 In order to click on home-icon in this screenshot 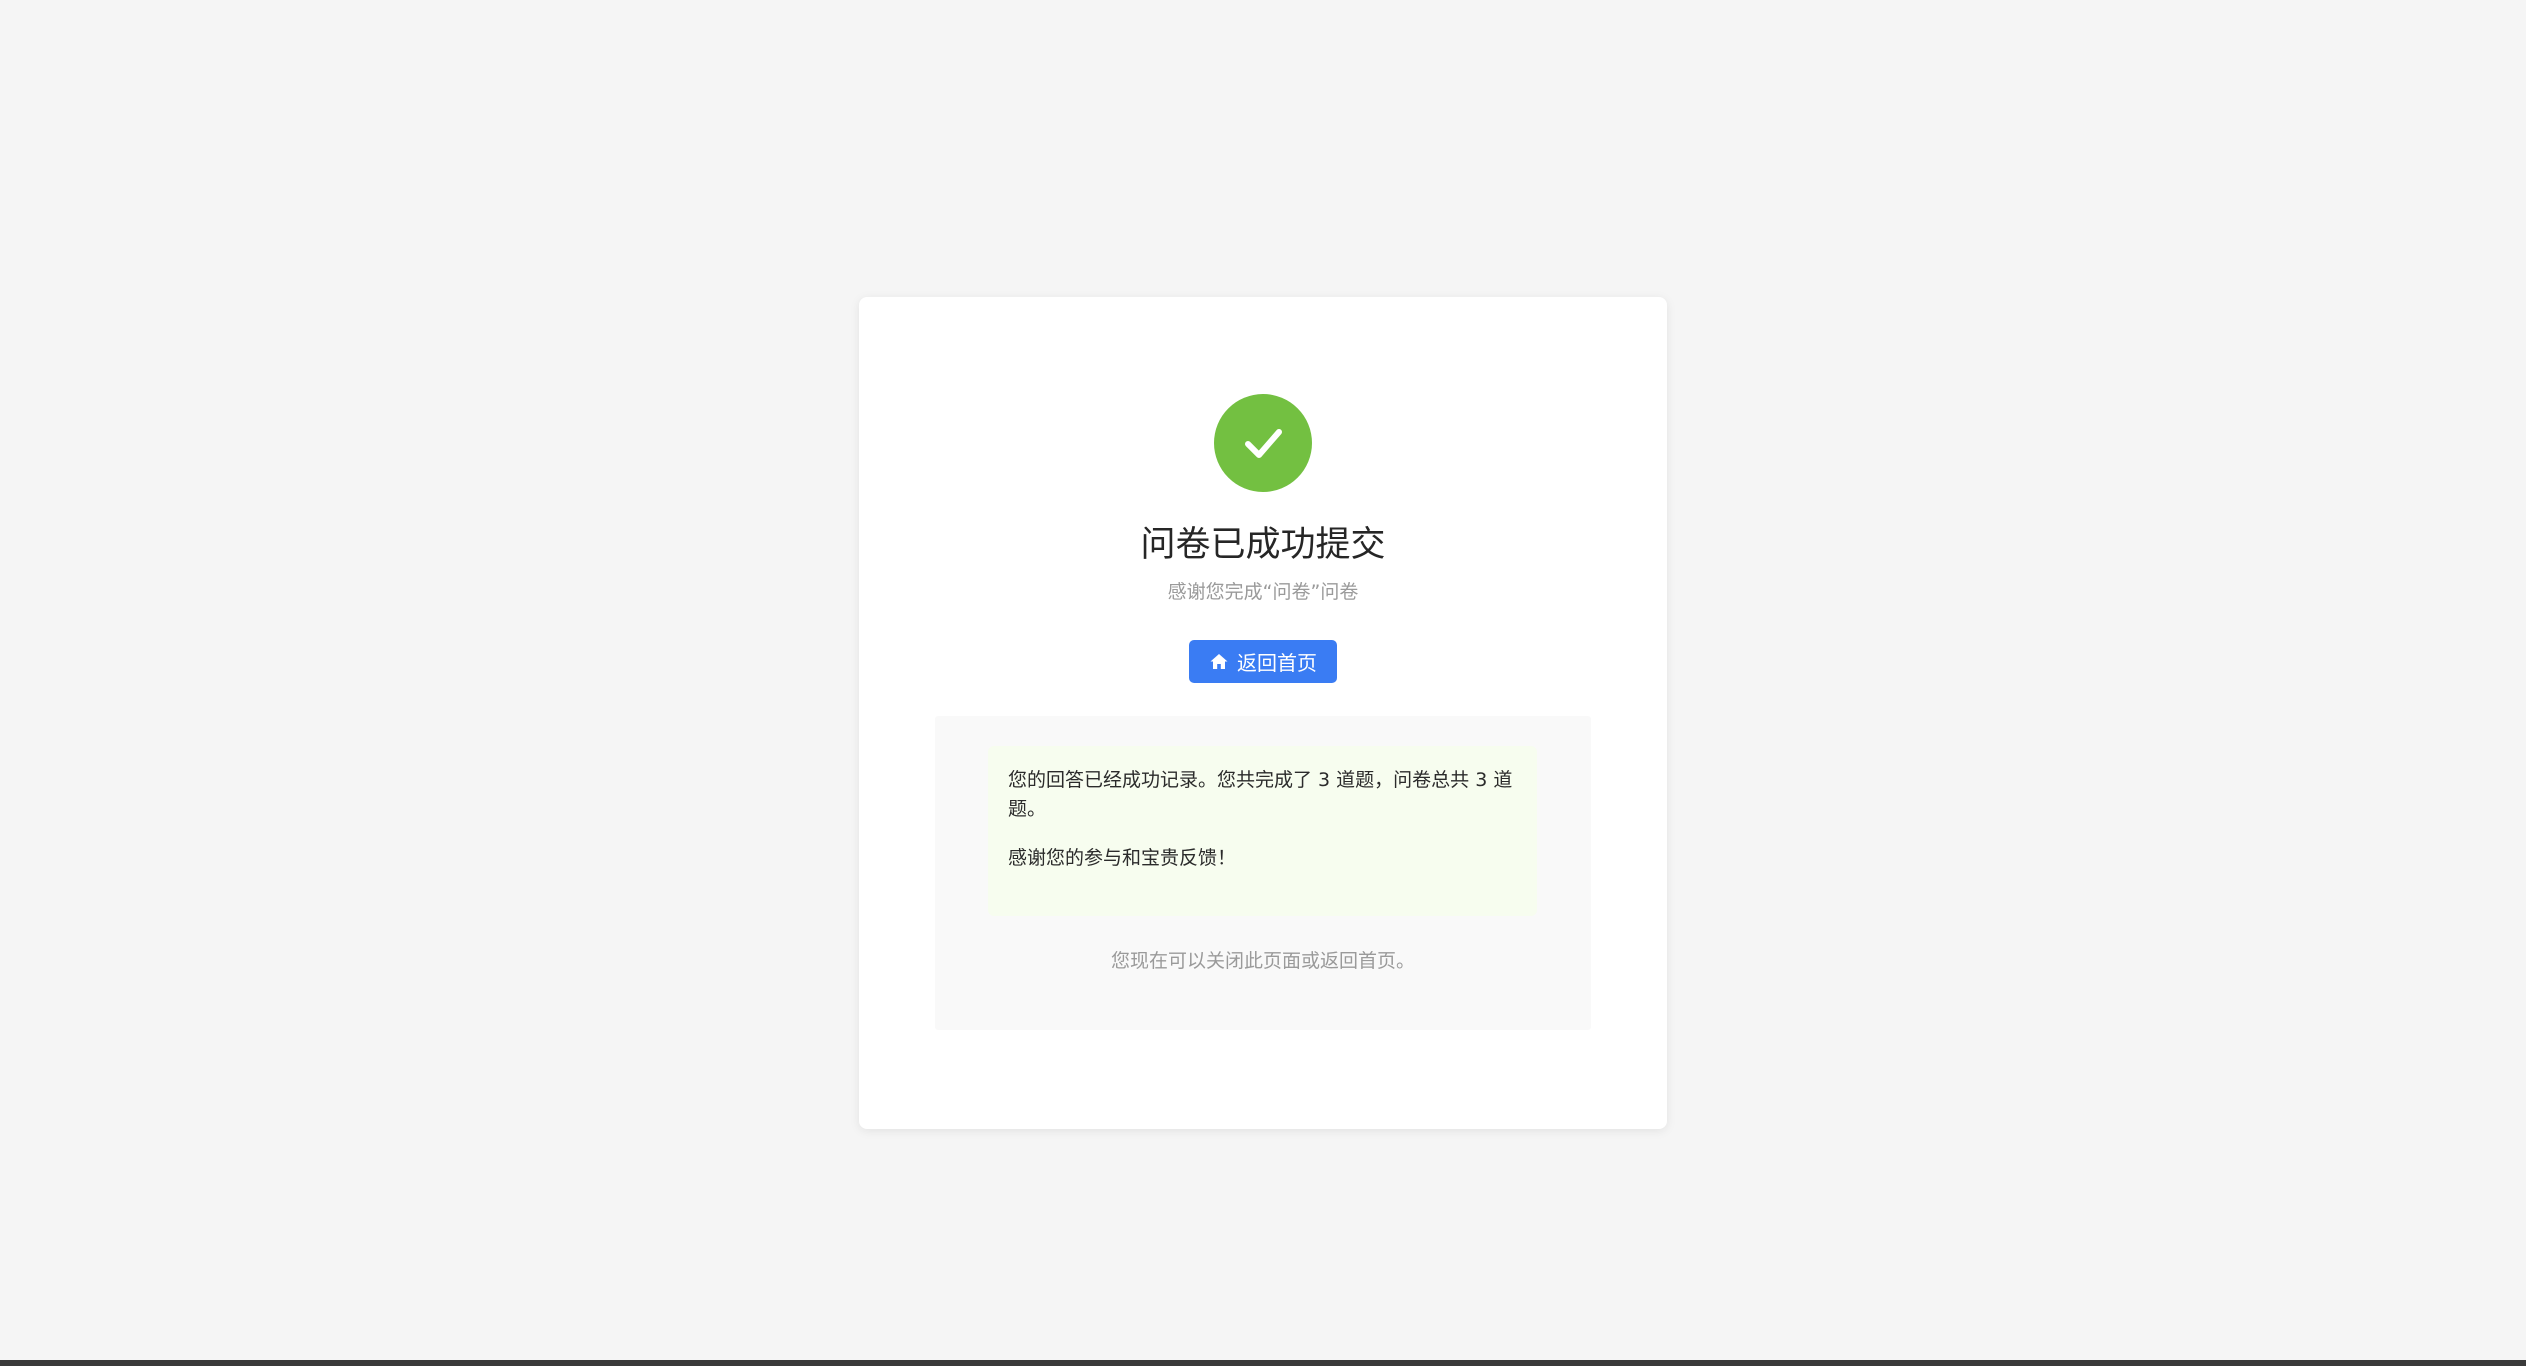, I will do `click(1219, 662)`.